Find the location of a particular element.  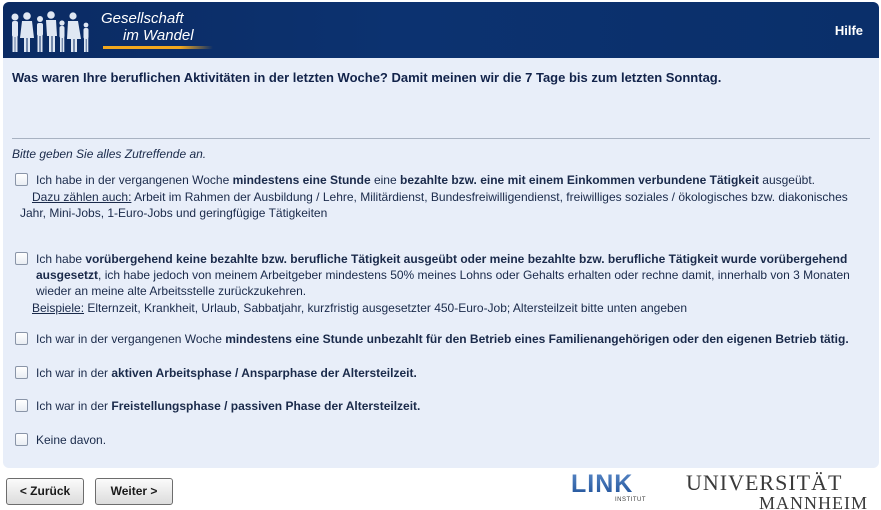

link-logo-subtext: INSTITUT is located at coordinates (630, 500).